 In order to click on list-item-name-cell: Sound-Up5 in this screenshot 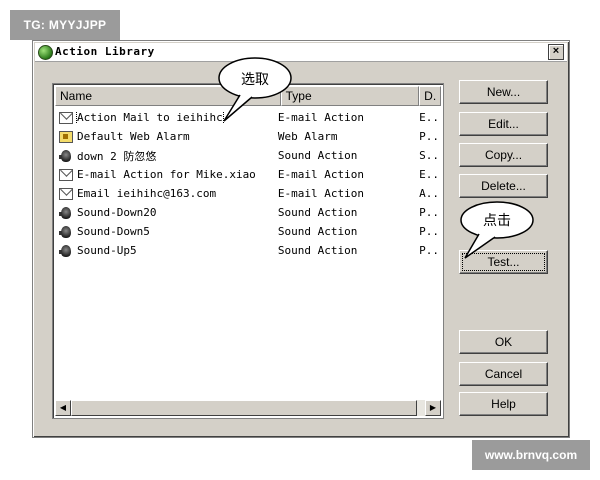, I will do `click(165, 250)`.